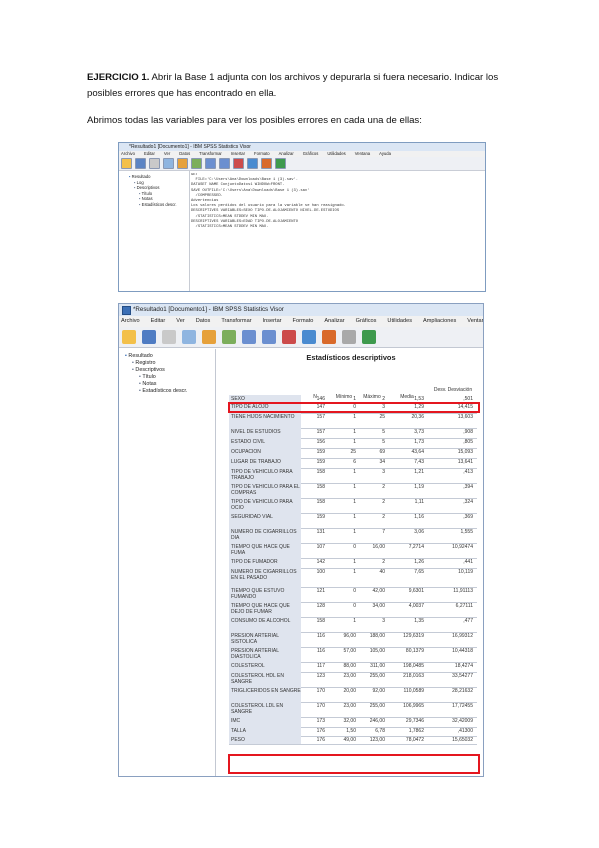  What do you see at coordinates (354, 572) in the screenshot?
I see `cell-min: 1` at bounding box center [354, 572].